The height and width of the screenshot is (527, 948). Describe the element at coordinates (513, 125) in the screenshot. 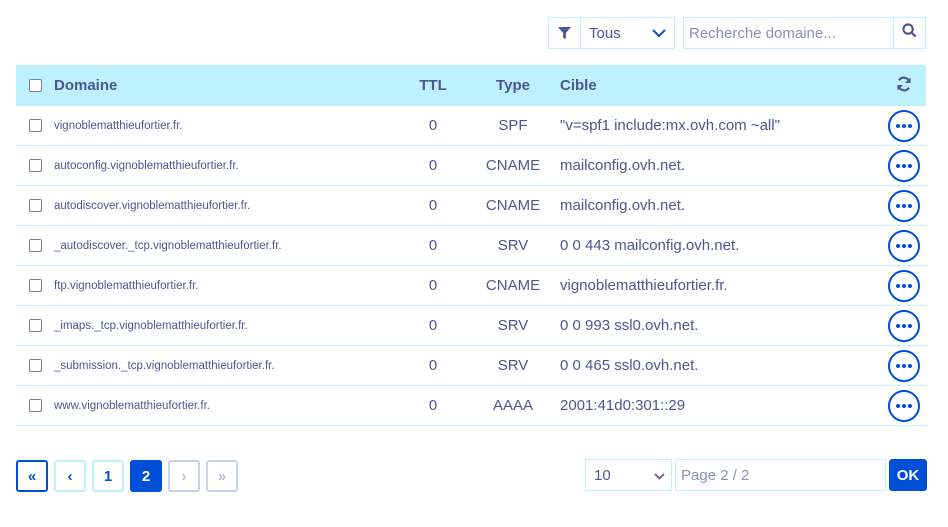

I see `row-type: SPF` at that location.